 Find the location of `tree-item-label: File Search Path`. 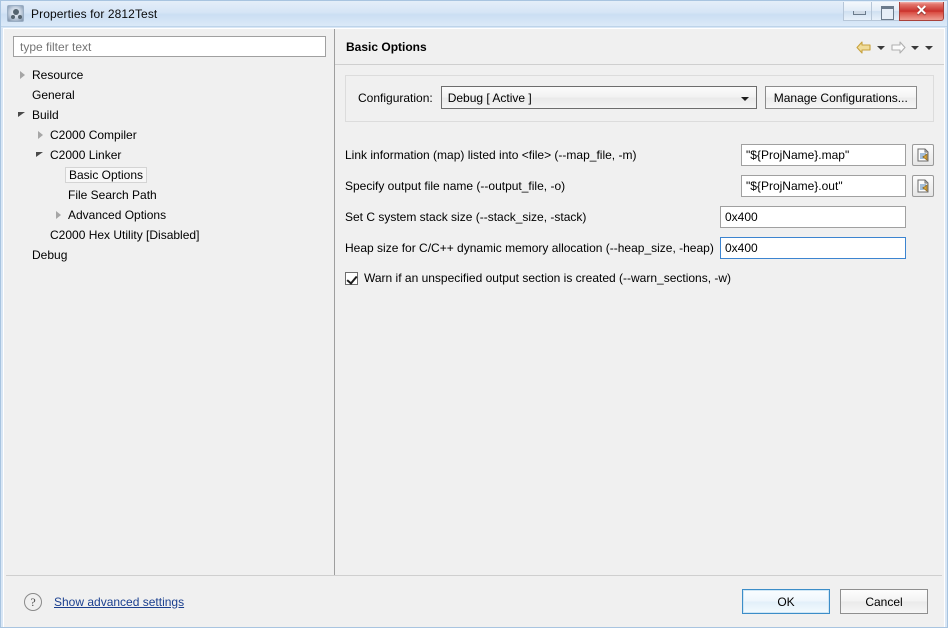

tree-item-label: File Search Path is located at coordinates (112, 195).